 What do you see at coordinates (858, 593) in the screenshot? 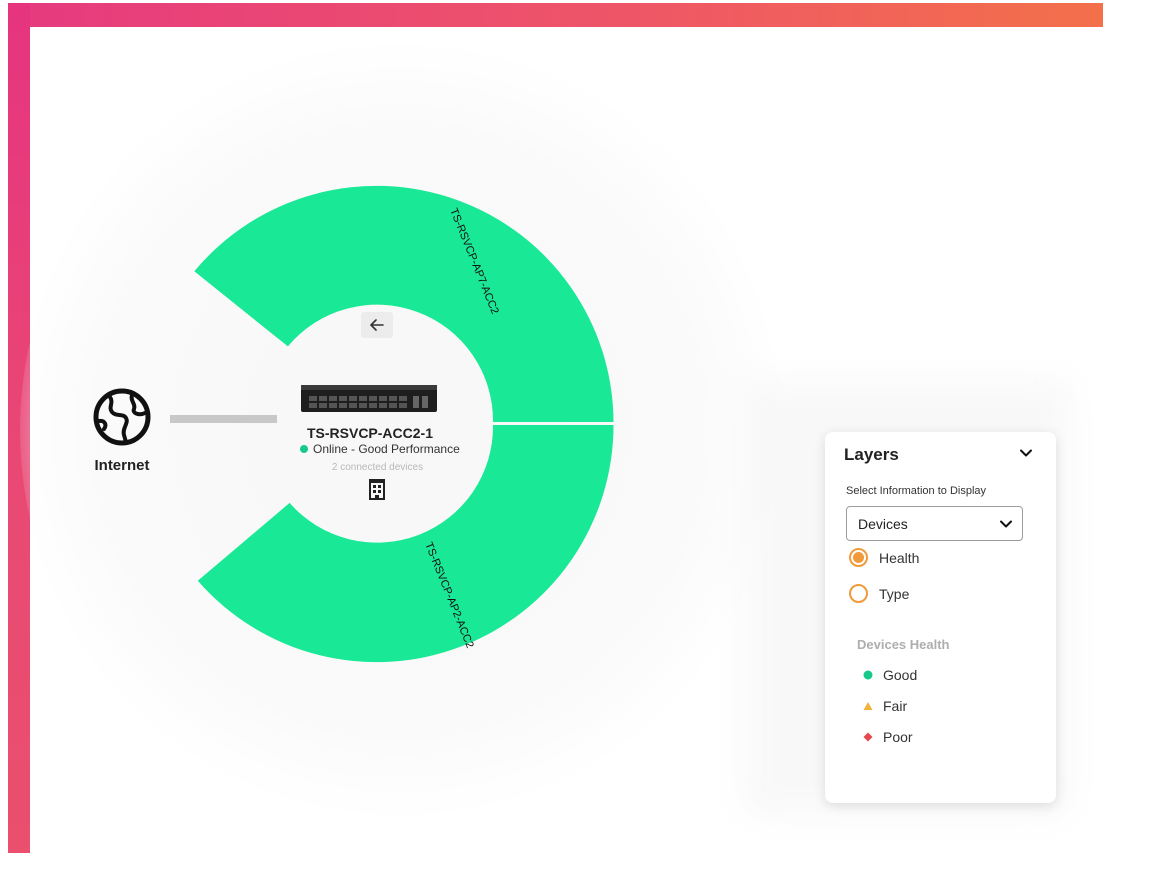
I see `radio-type-circle` at bounding box center [858, 593].